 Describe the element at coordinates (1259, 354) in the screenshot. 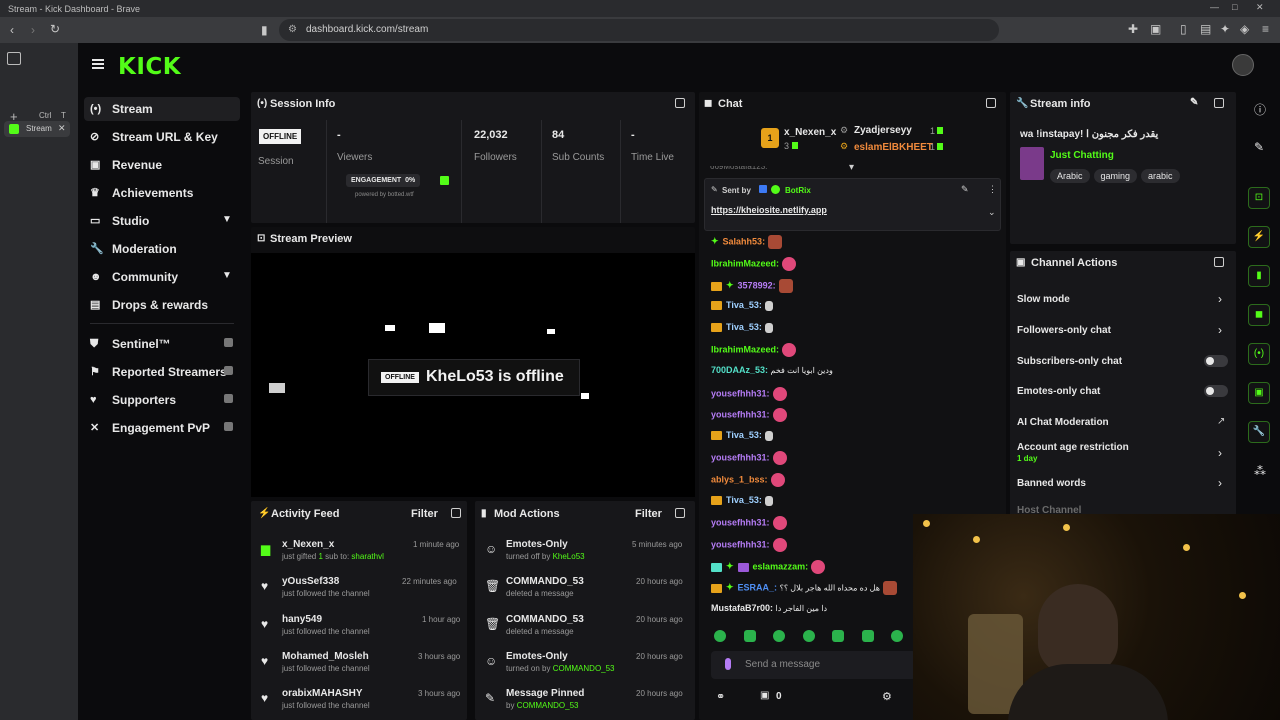

I see `rail-button-broadcast: (•)` at that location.